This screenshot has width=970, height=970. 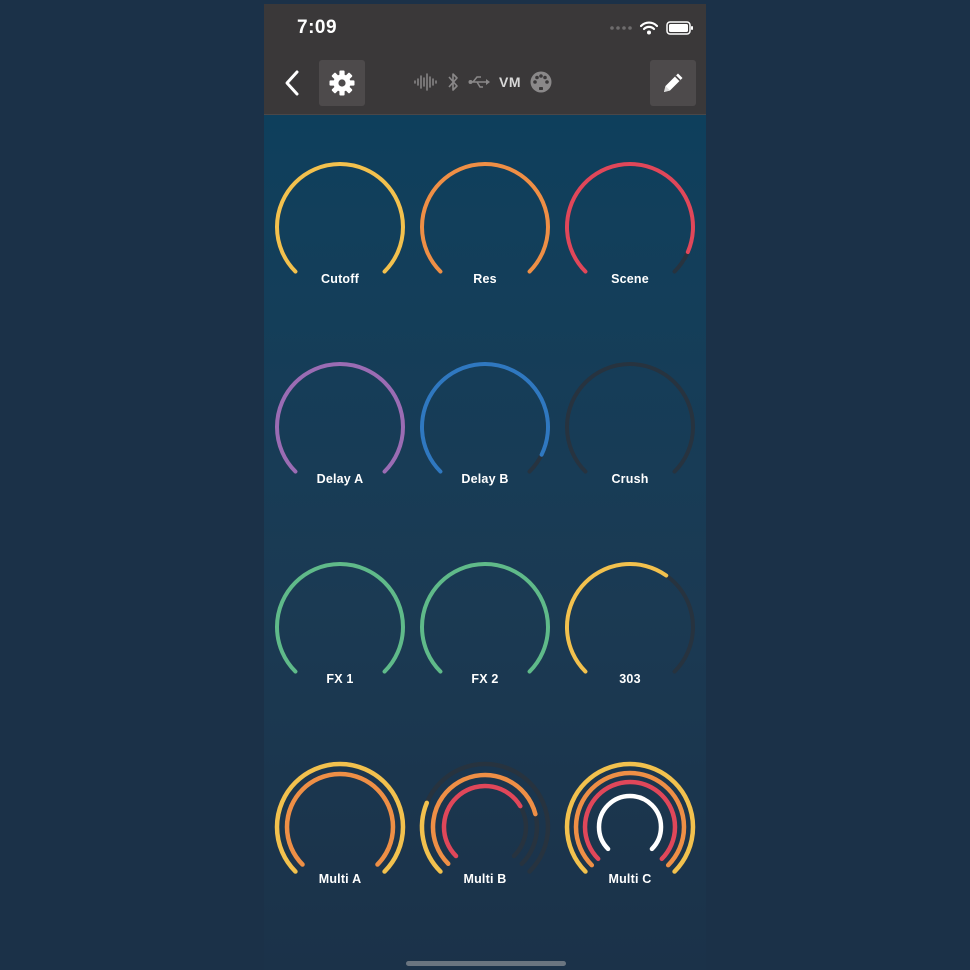 I want to click on knob-track, so click(x=630, y=418).